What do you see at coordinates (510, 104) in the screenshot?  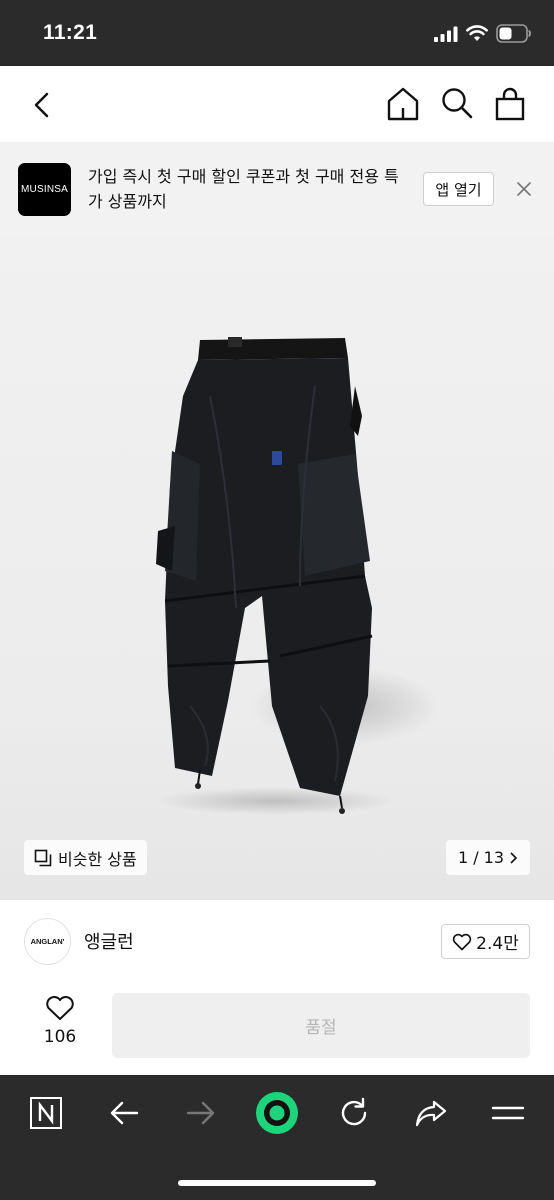 I see `shopping-bag-icon` at bounding box center [510, 104].